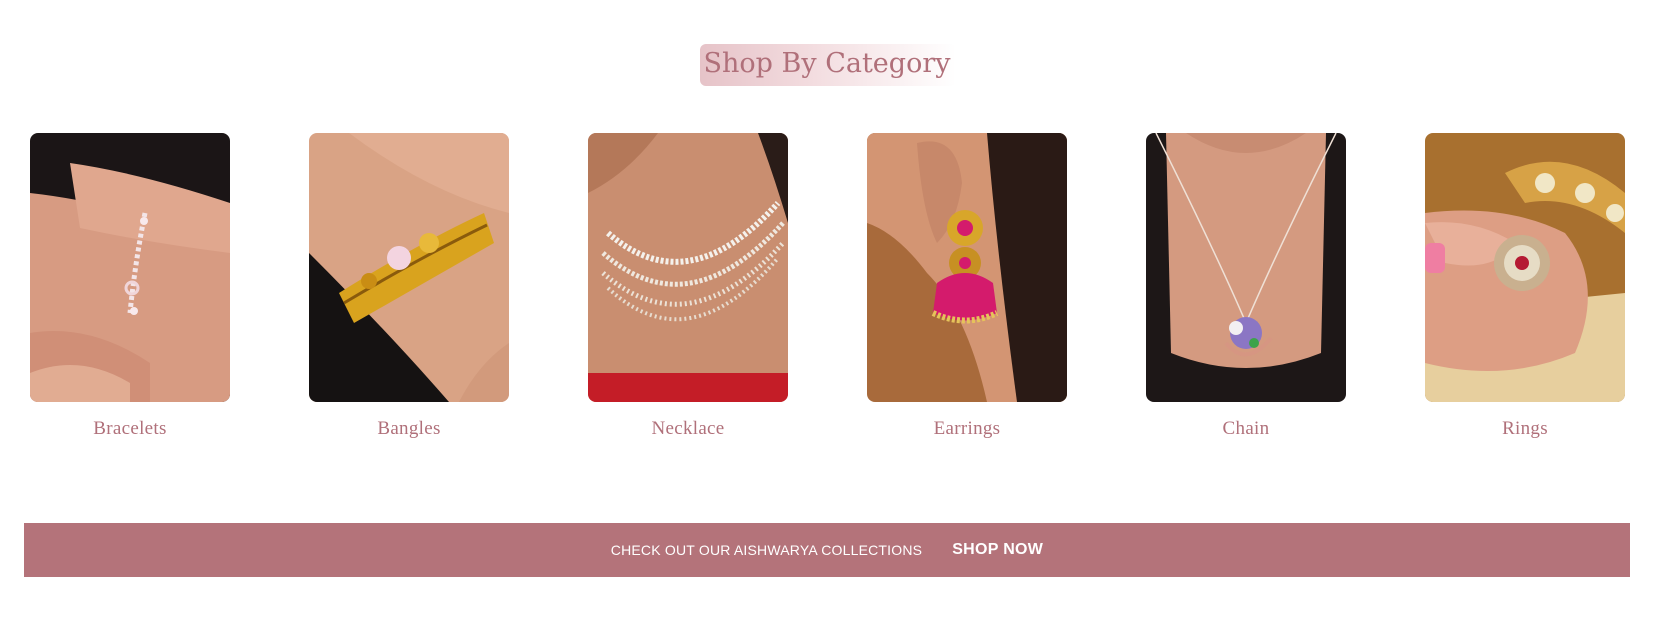 The image size is (1656, 617). I want to click on category-card-bangles: Bangles, so click(409, 286).